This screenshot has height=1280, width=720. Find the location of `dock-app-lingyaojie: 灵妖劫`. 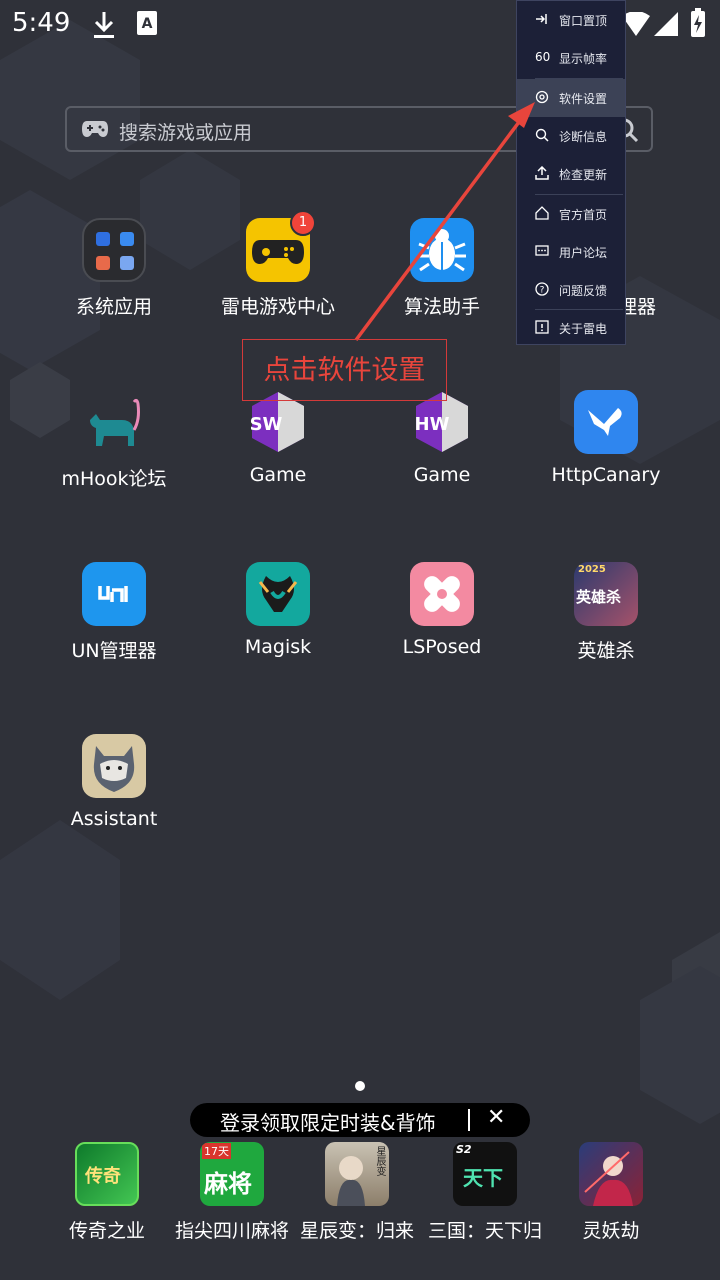

dock-app-lingyaojie: 灵妖劫 is located at coordinates (611, 1192).